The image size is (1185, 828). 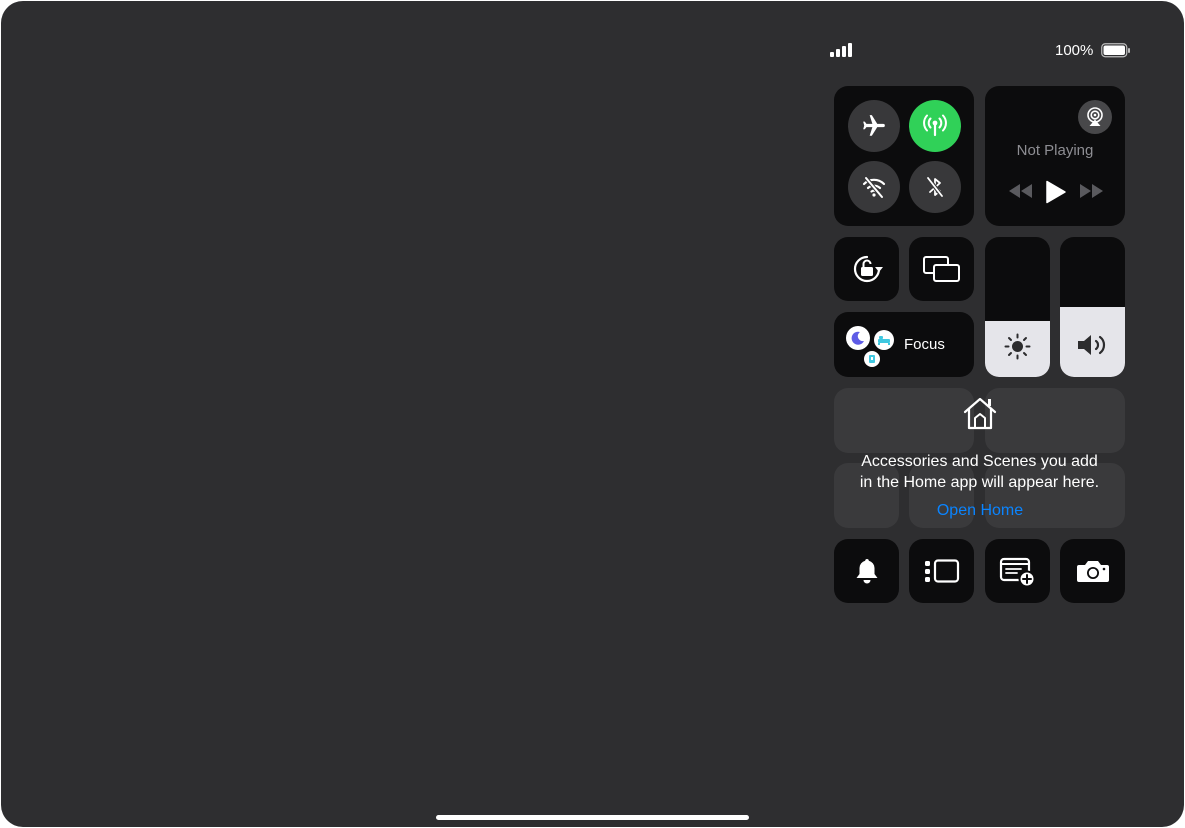 I want to click on screen-mirroring-button, so click(x=941, y=269).